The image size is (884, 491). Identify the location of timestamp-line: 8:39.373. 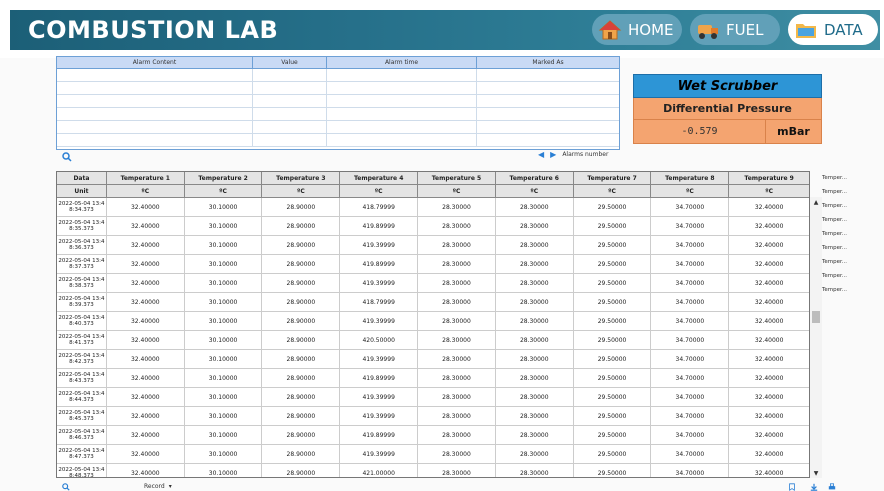
(81, 305).